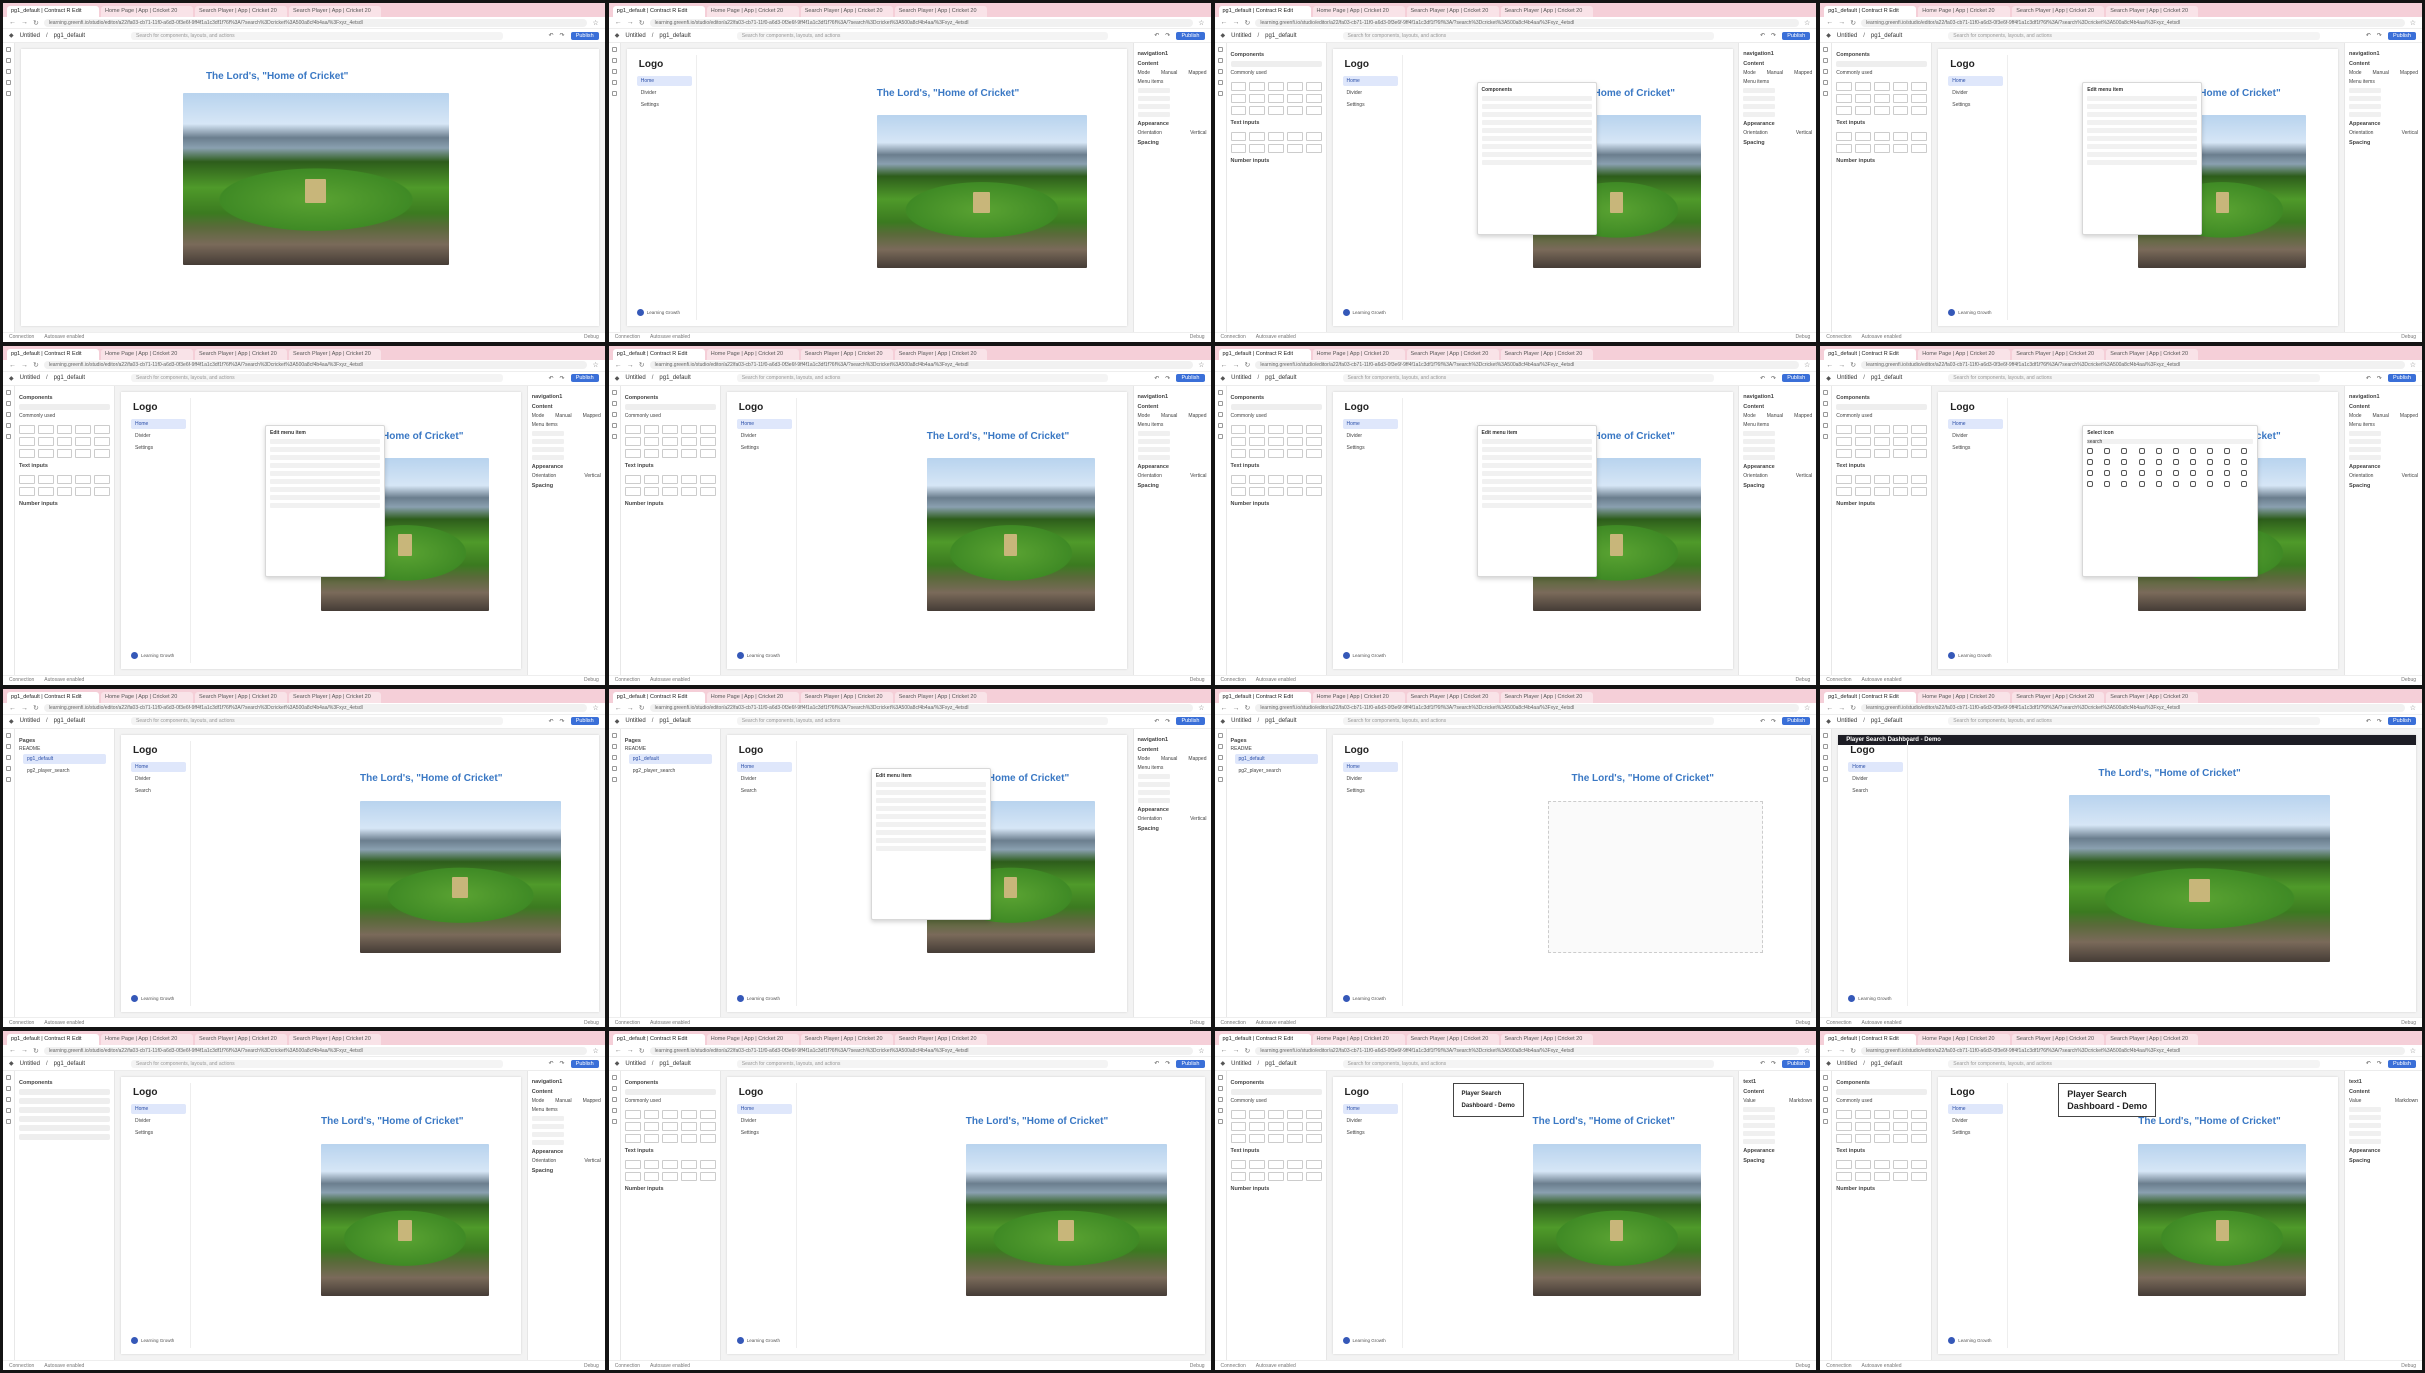 The width and height of the screenshot is (2425, 1373). What do you see at coordinates (584, 721) in the screenshot?
I see `publish-button: Publish` at bounding box center [584, 721].